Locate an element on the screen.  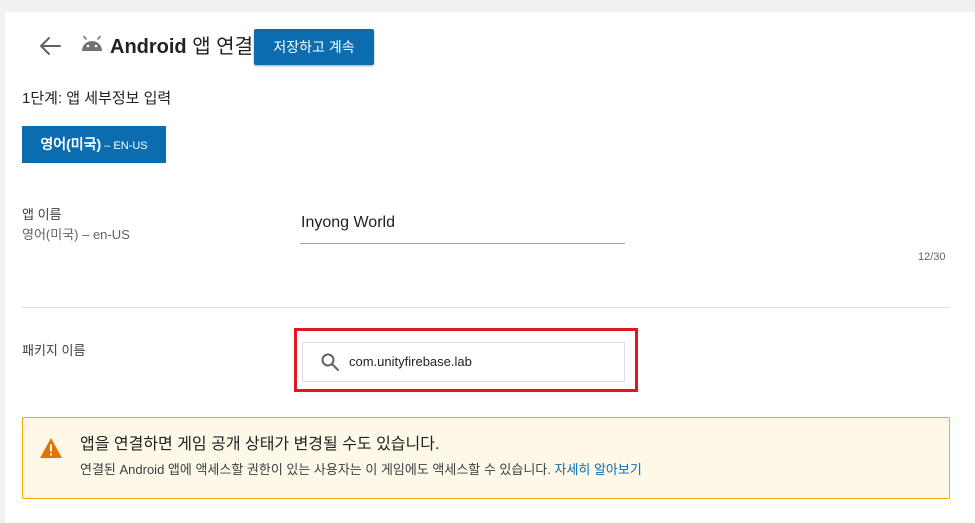
language-tab-code: – EN-US is located at coordinates (124, 146).